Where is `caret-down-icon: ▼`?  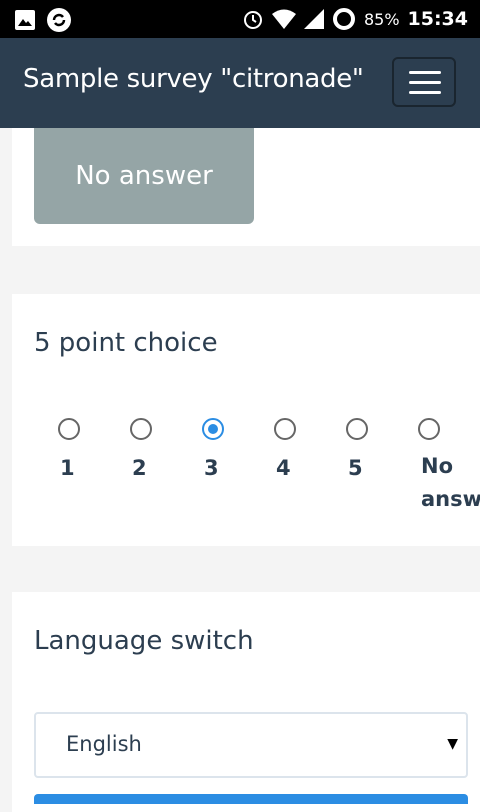
caret-down-icon: ▼ is located at coordinates (452, 744).